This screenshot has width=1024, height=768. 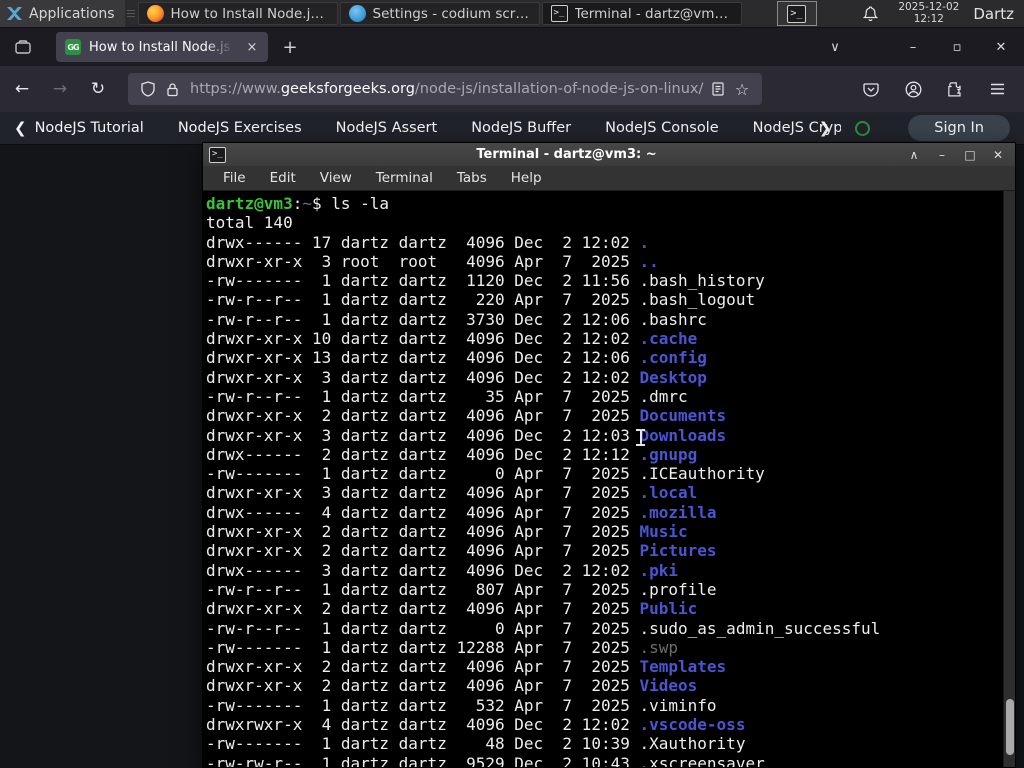 What do you see at coordinates (914, 155) in the screenshot?
I see `terminal-shade-button: ∧` at bounding box center [914, 155].